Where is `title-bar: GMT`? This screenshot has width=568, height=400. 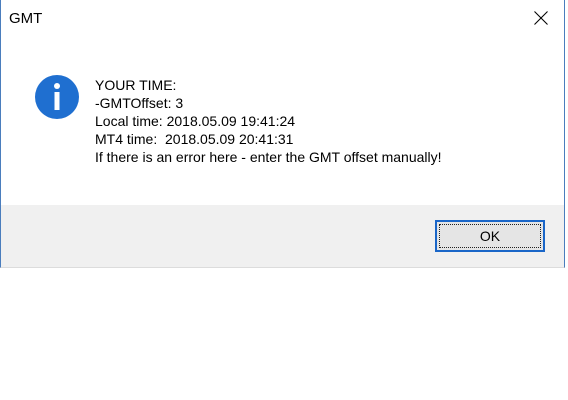 title-bar: GMT is located at coordinates (282, 19).